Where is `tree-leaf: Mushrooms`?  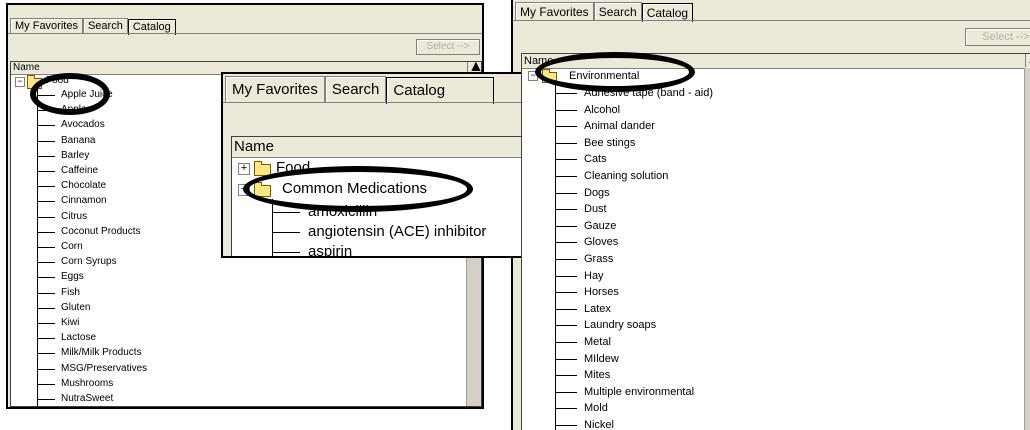 tree-leaf: Mushrooms is located at coordinates (87, 384).